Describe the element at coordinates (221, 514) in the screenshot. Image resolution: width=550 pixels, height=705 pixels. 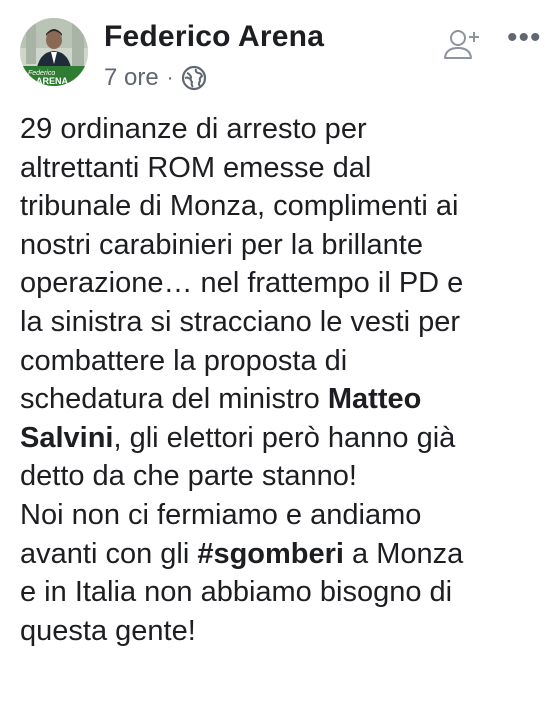
I see `post-text-segment: Noi non ci fermiamo e andiamo` at that location.